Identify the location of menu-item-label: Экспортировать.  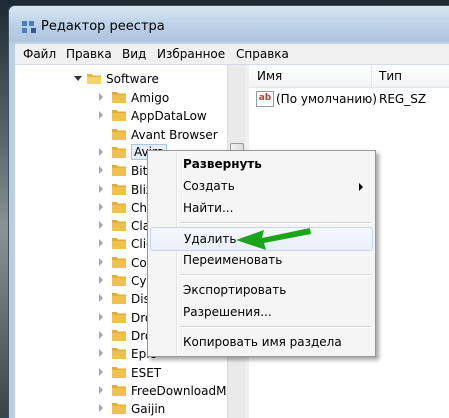
(235, 290).